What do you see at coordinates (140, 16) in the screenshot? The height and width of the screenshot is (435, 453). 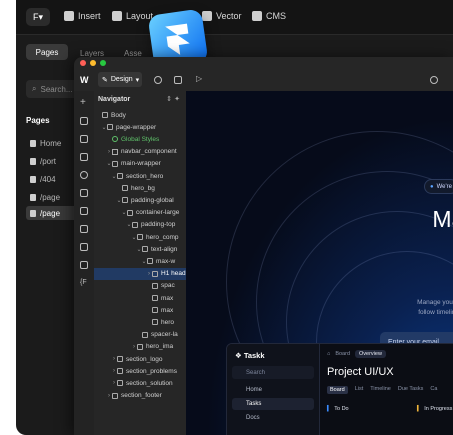 I see `layout-label: Layout` at bounding box center [140, 16].